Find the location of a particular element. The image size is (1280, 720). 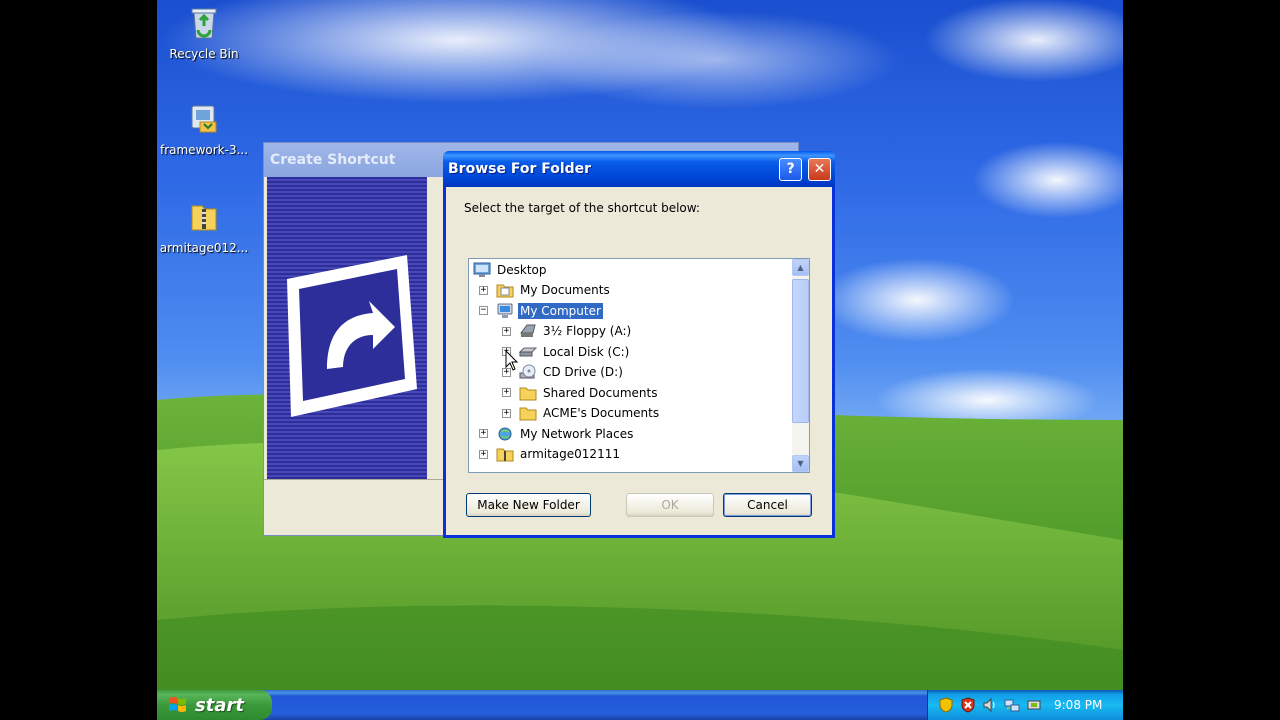

taskbar: start 9:08 PM is located at coordinates (640, 705).